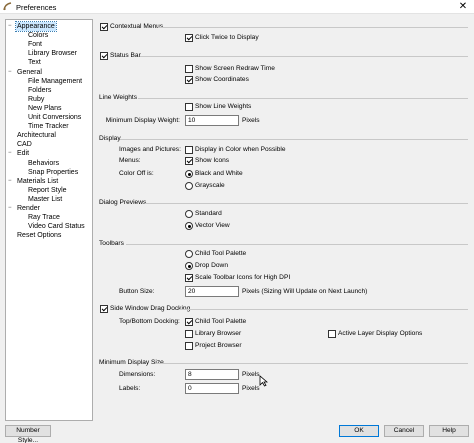 Image resolution: width=474 pixels, height=443 pixels. What do you see at coordinates (251, 374) in the screenshot?
I see `dimensions-unit: Pixels` at bounding box center [251, 374].